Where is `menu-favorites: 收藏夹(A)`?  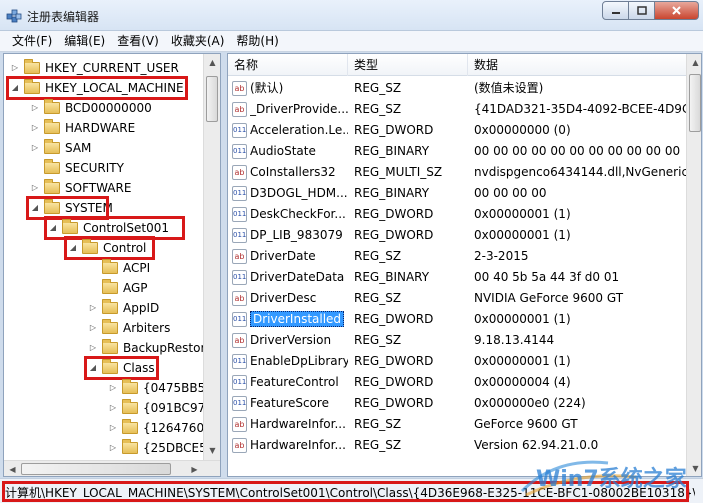
menu-favorites: 收藏夹(A) is located at coordinates (198, 41).